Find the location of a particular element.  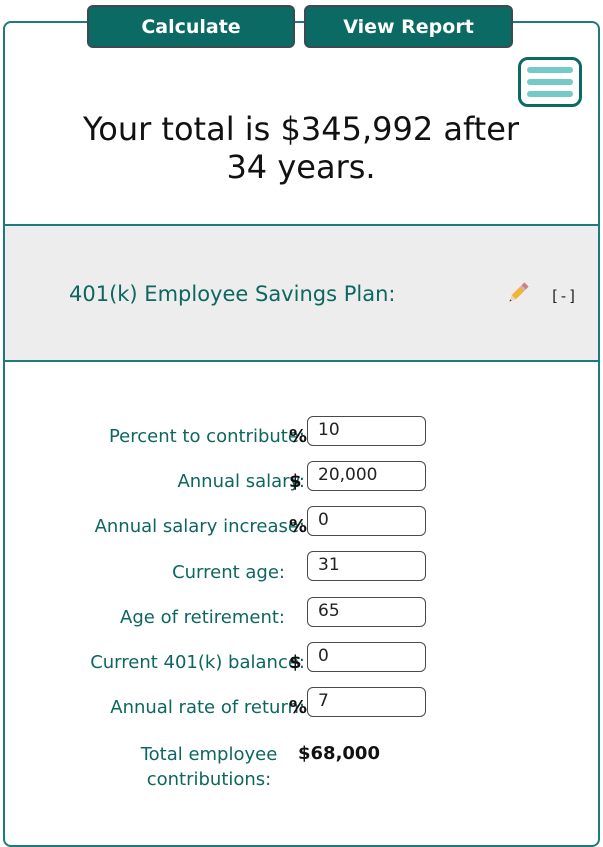

calculate-button: Calculate is located at coordinates (191, 26).